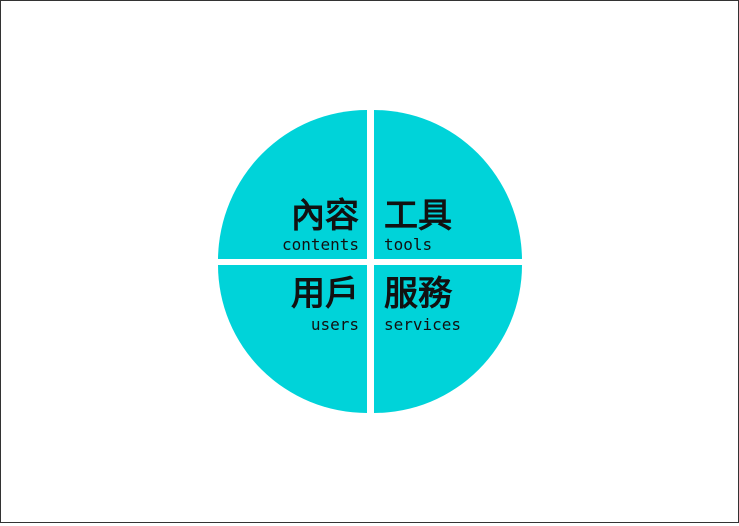 The height and width of the screenshot is (526, 739). What do you see at coordinates (408, 244) in the screenshot?
I see `quadrant-tools-subtitle: tools` at bounding box center [408, 244].